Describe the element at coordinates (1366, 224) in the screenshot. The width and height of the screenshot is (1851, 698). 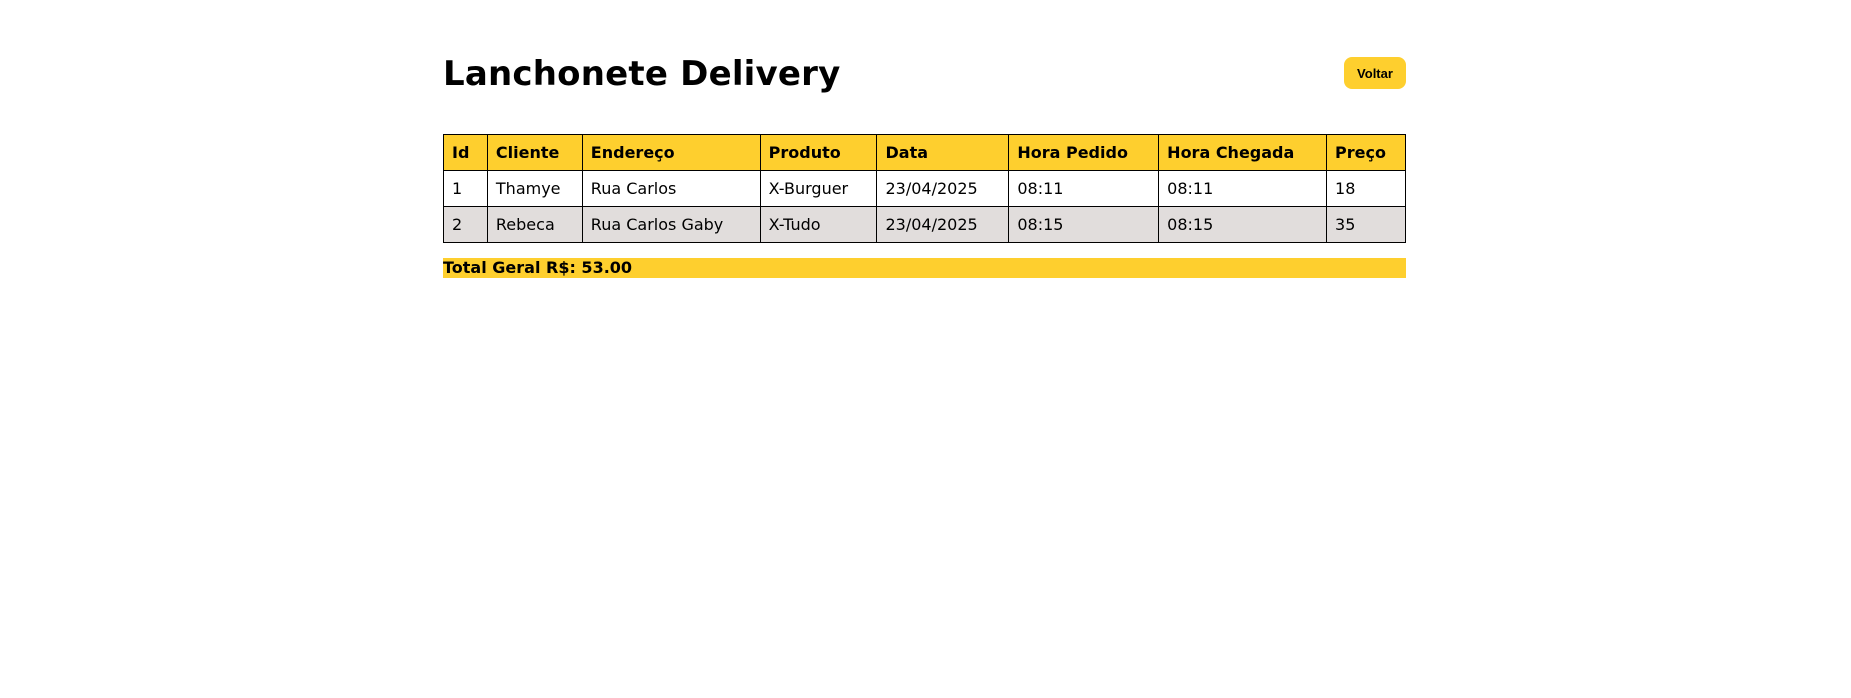
I see `cell-preco: 35` at that location.